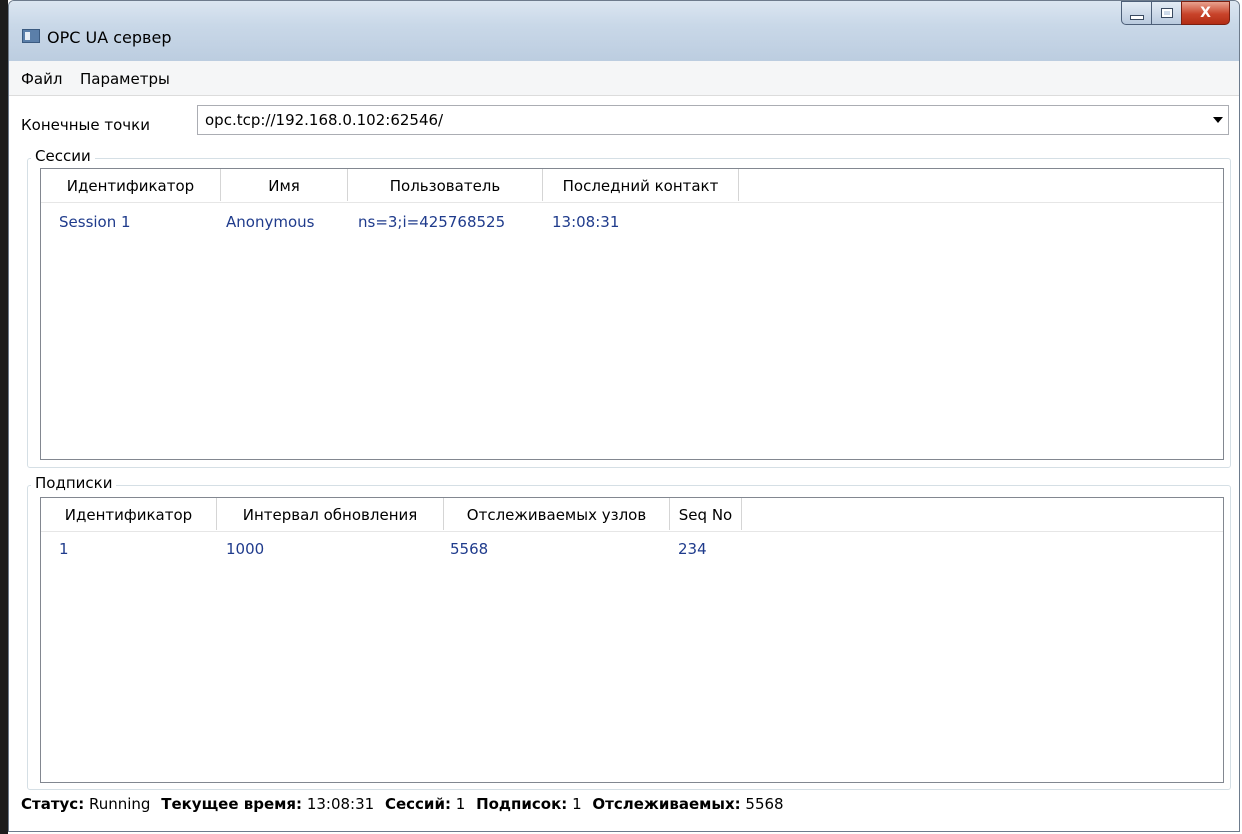  What do you see at coordinates (417, 804) in the screenshot?
I see `sessions-count-label: Сессий:` at bounding box center [417, 804].